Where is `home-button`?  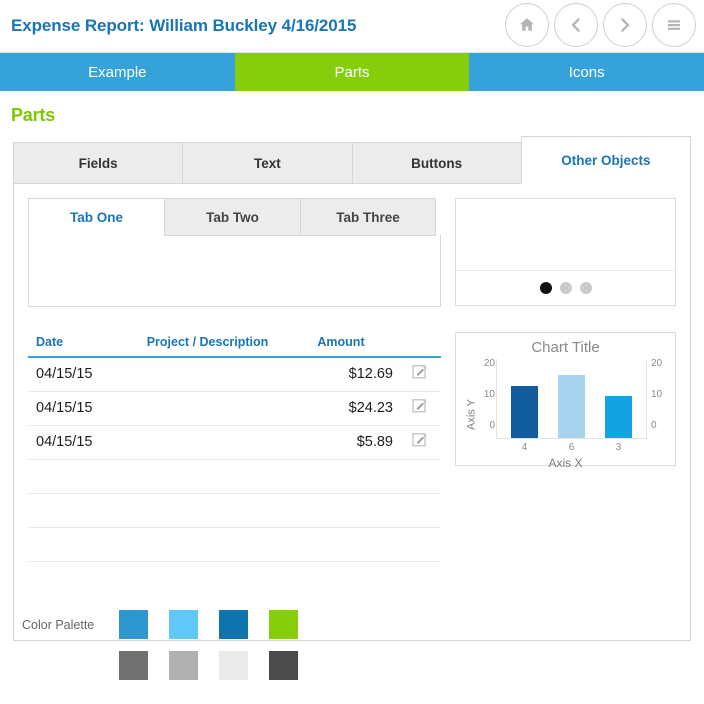 home-button is located at coordinates (527, 25).